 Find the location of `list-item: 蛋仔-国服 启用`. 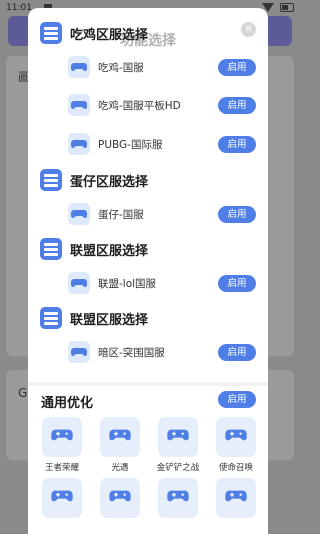

list-item: 蛋仔-国服 启用 is located at coordinates (162, 214).